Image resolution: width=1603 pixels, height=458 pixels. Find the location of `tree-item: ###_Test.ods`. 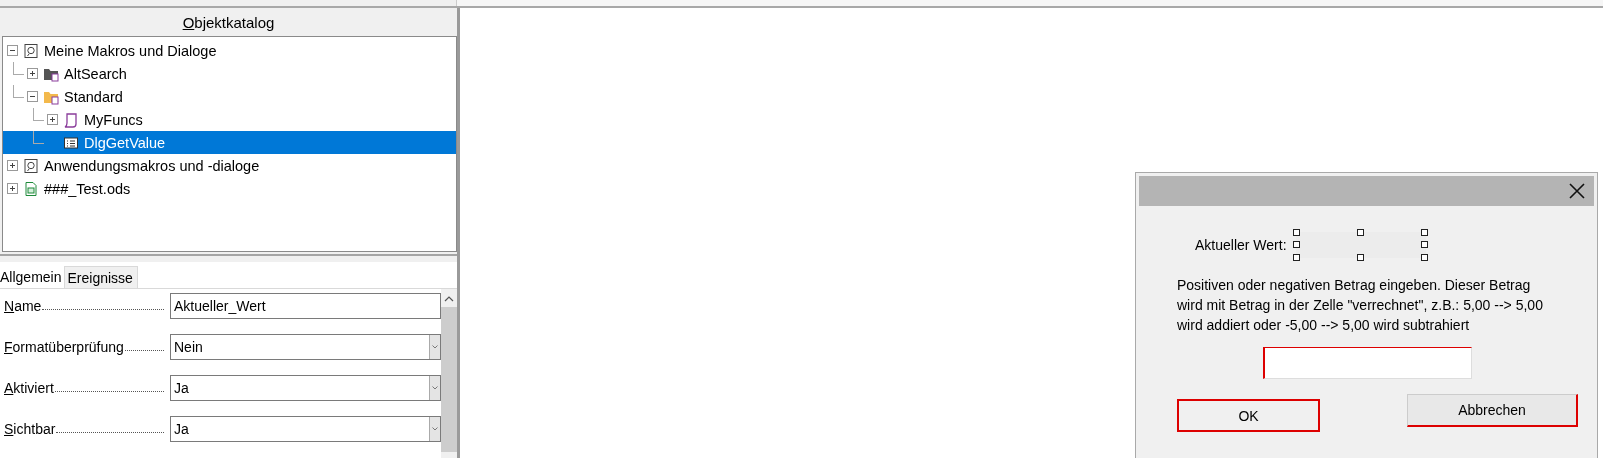

tree-item: ###_Test.ods is located at coordinates (229, 188).